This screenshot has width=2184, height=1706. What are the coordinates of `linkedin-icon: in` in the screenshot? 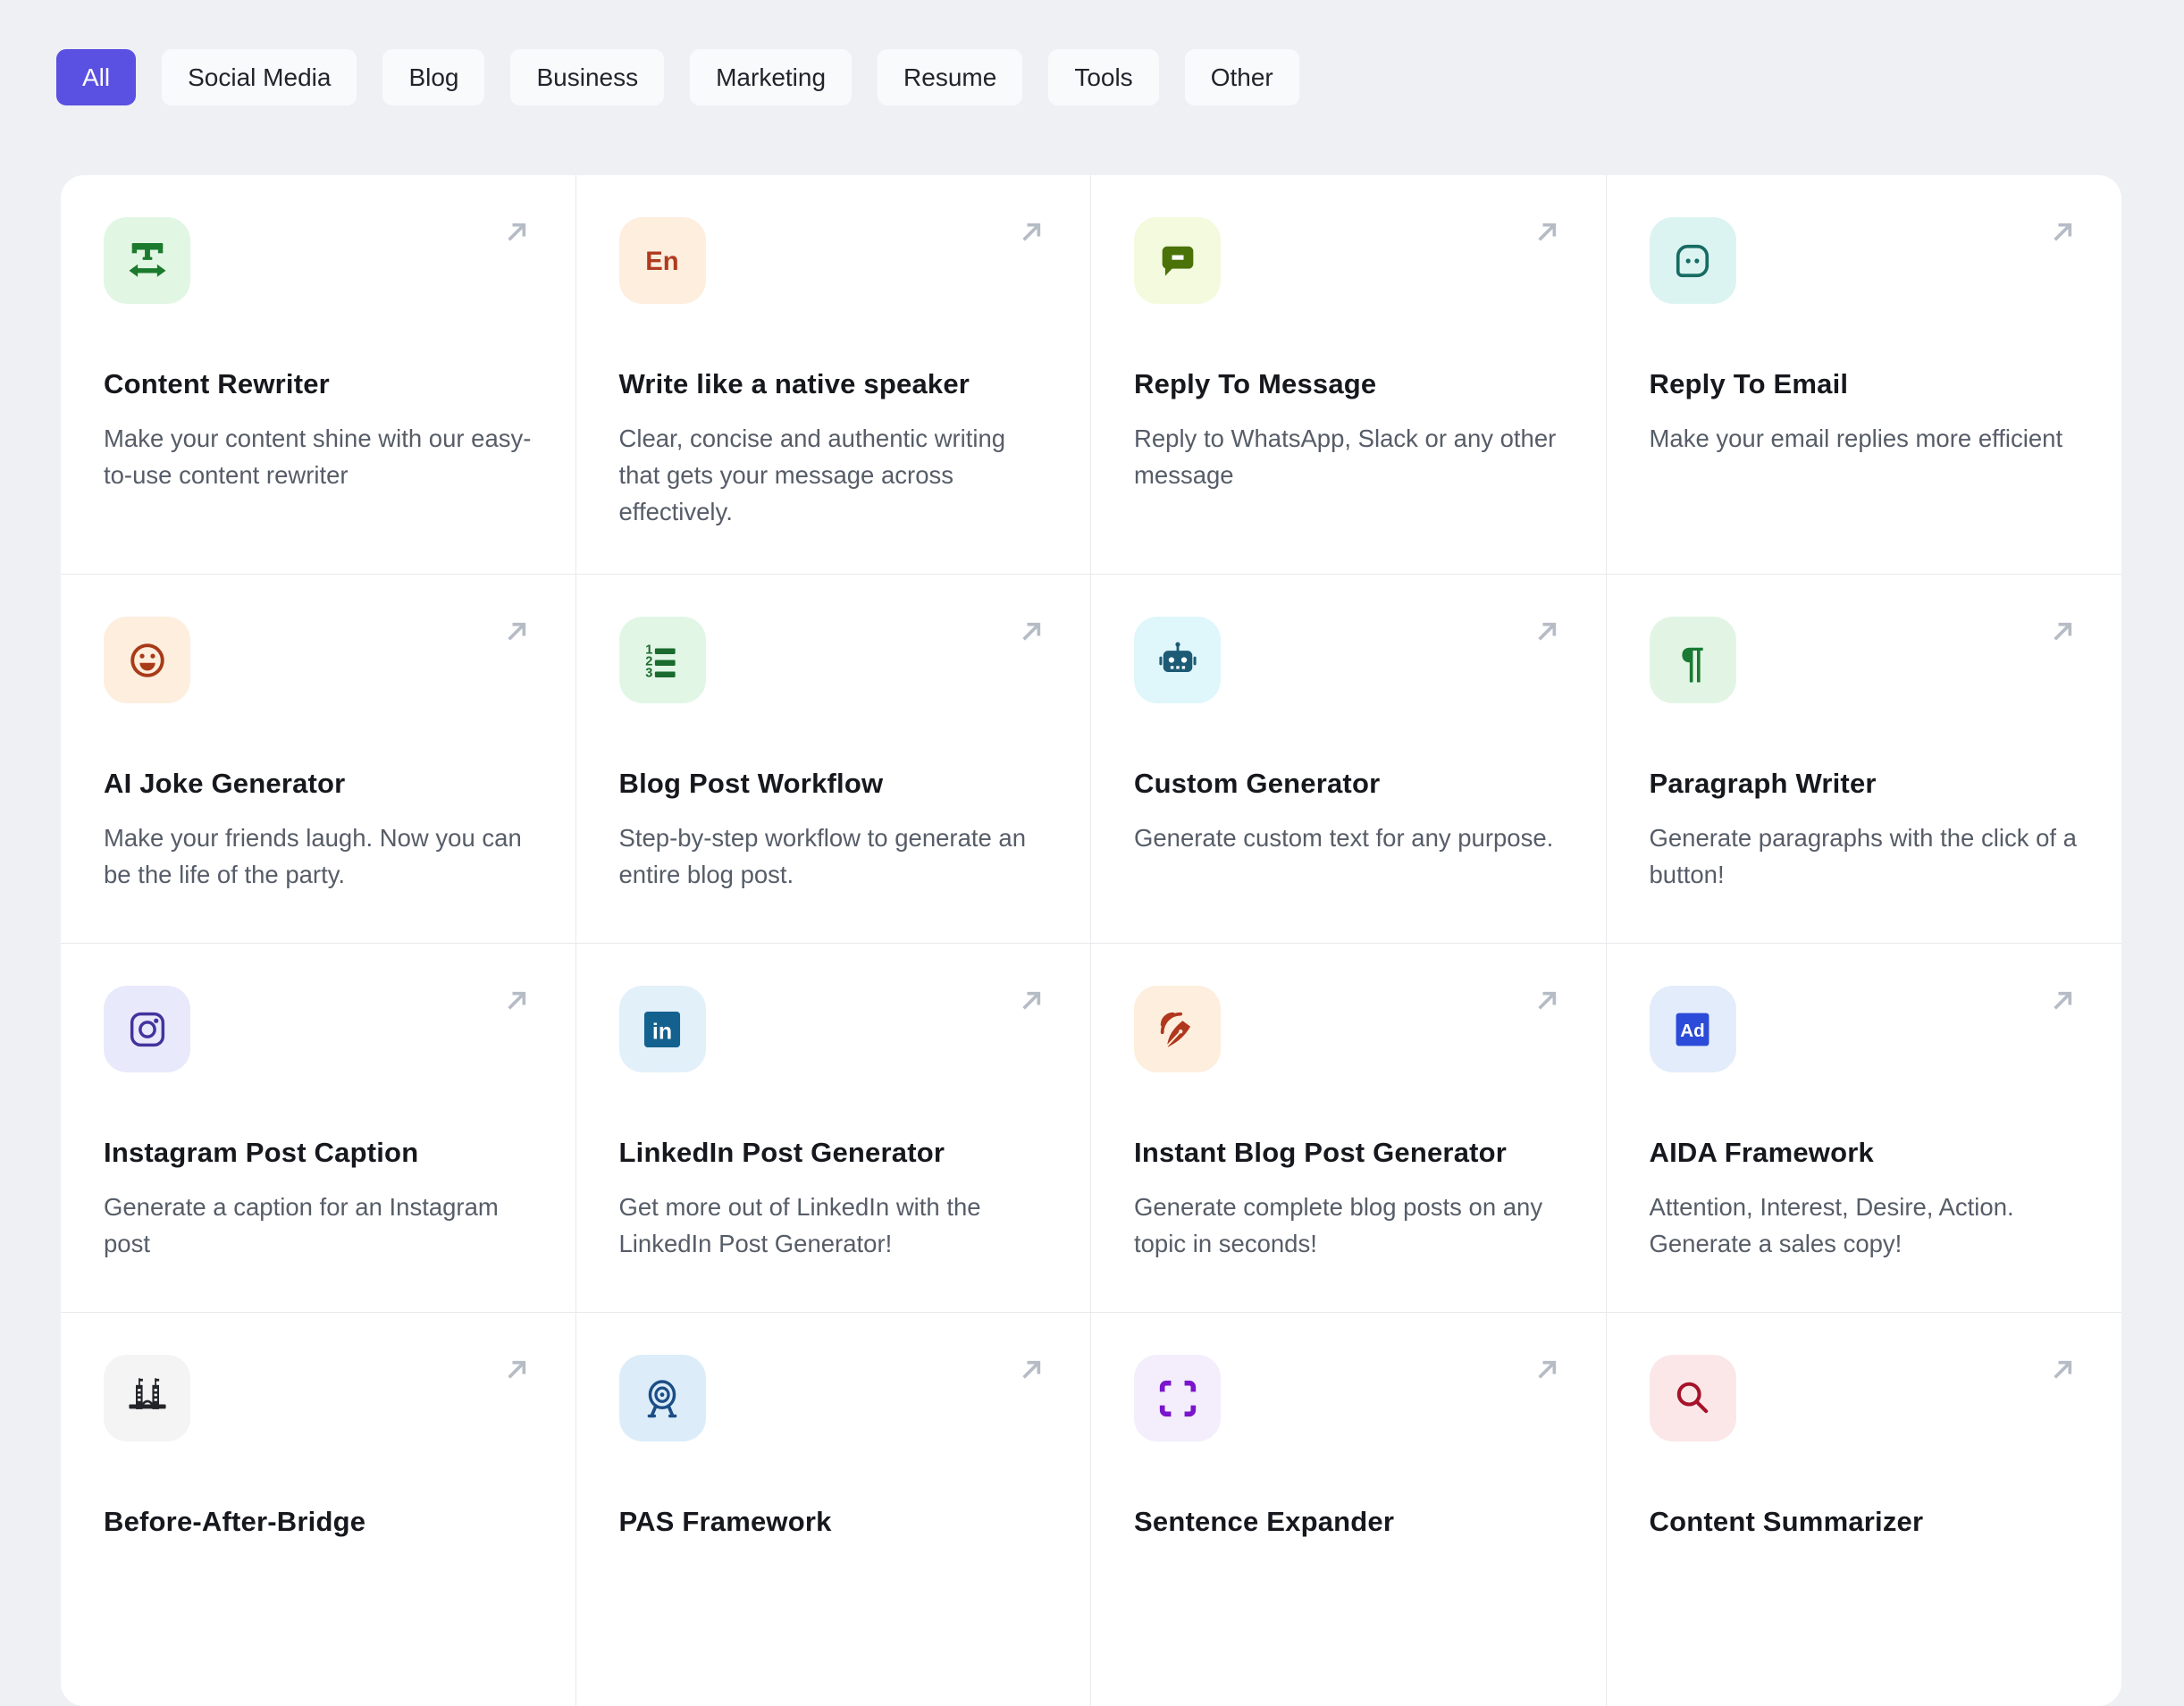 It's located at (662, 1029).